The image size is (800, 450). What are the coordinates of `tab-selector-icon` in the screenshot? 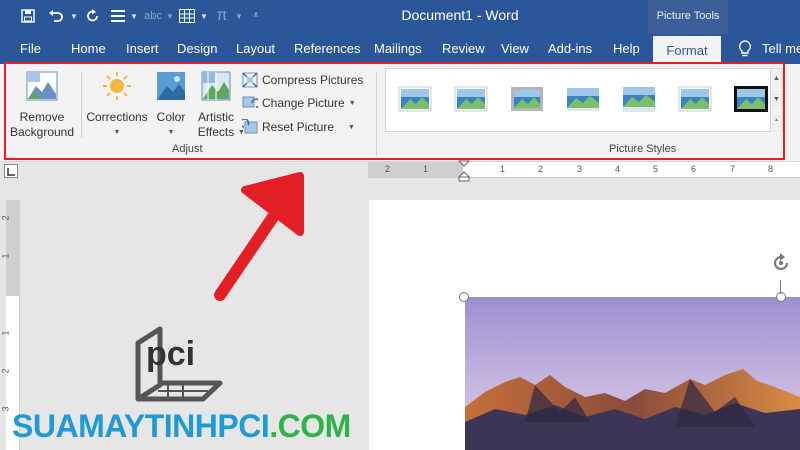 It's located at (11, 171).